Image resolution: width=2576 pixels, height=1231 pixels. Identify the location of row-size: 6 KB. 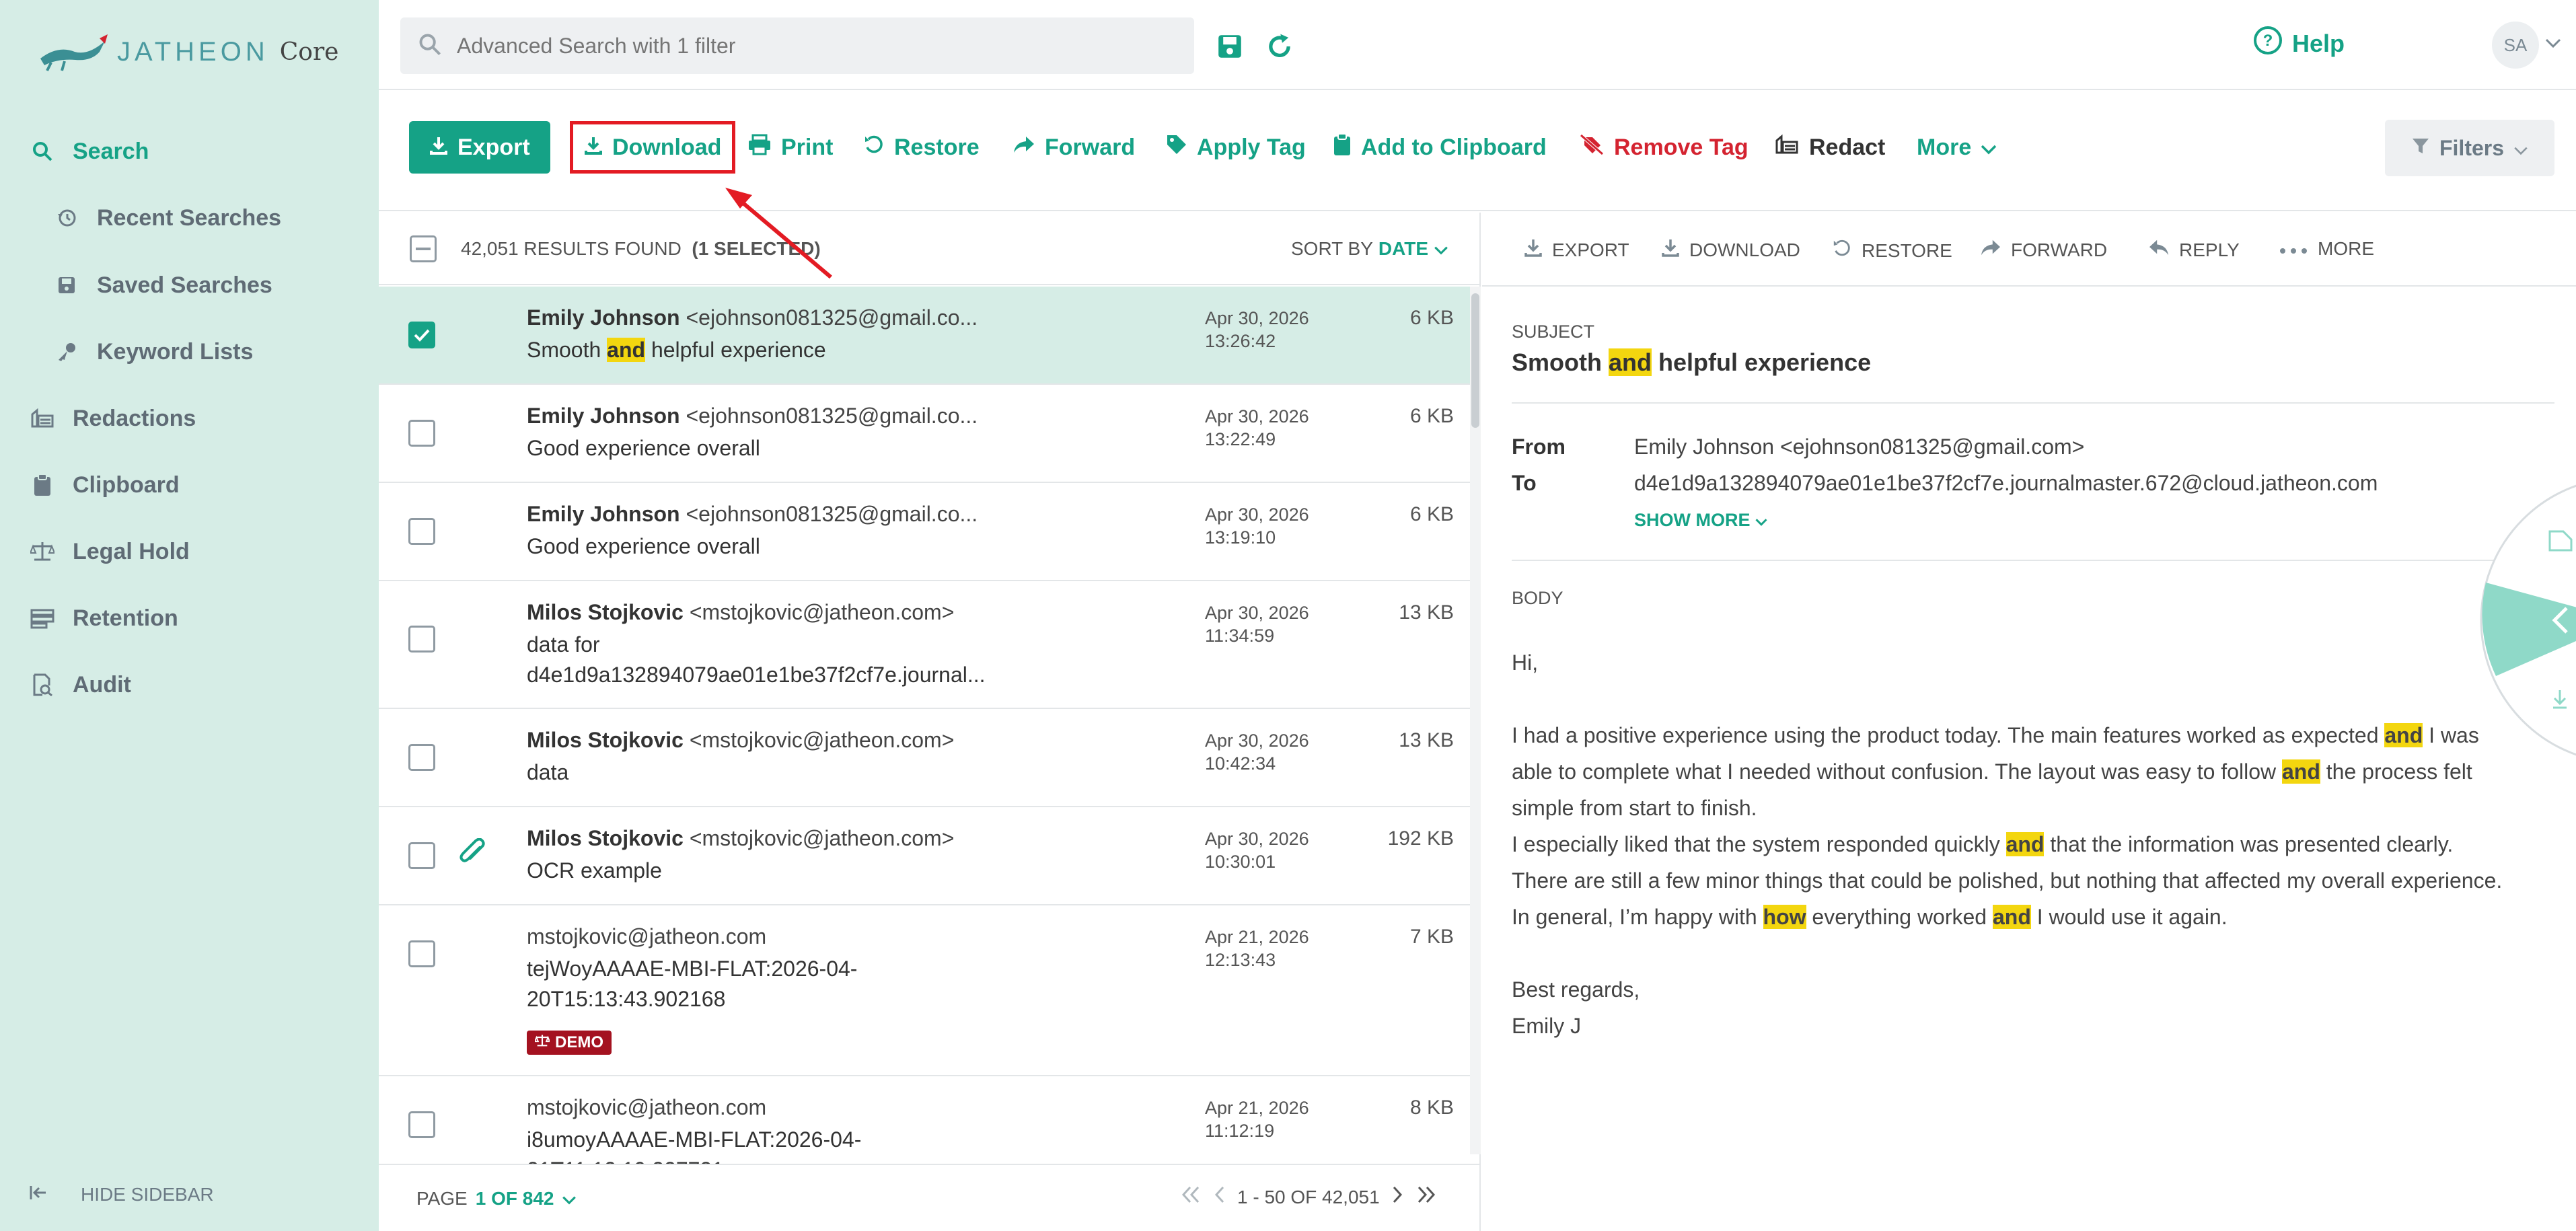
(1431, 416).